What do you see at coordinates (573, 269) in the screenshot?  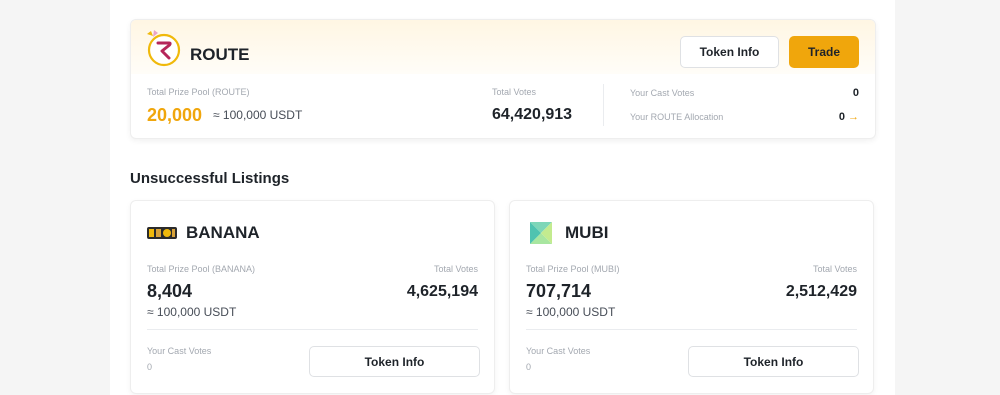 I see `prize-pool-label: Total Prize Pool (MUBI)` at bounding box center [573, 269].